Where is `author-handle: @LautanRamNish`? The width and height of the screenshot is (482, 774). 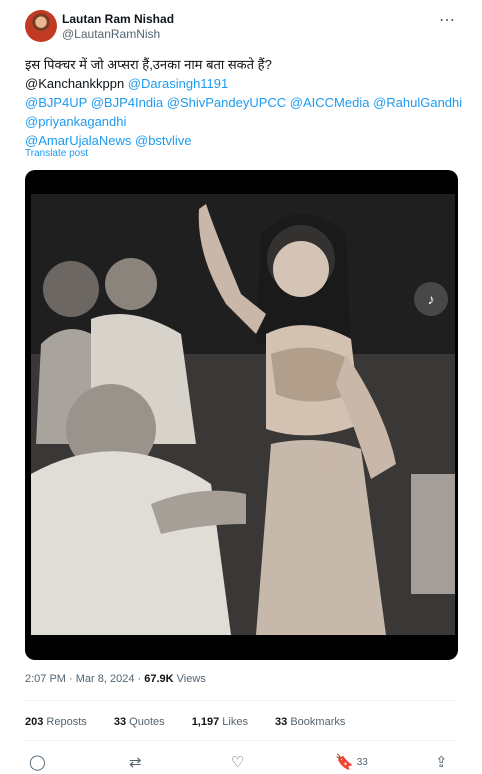 author-handle: @LautanRamNish is located at coordinates (111, 34).